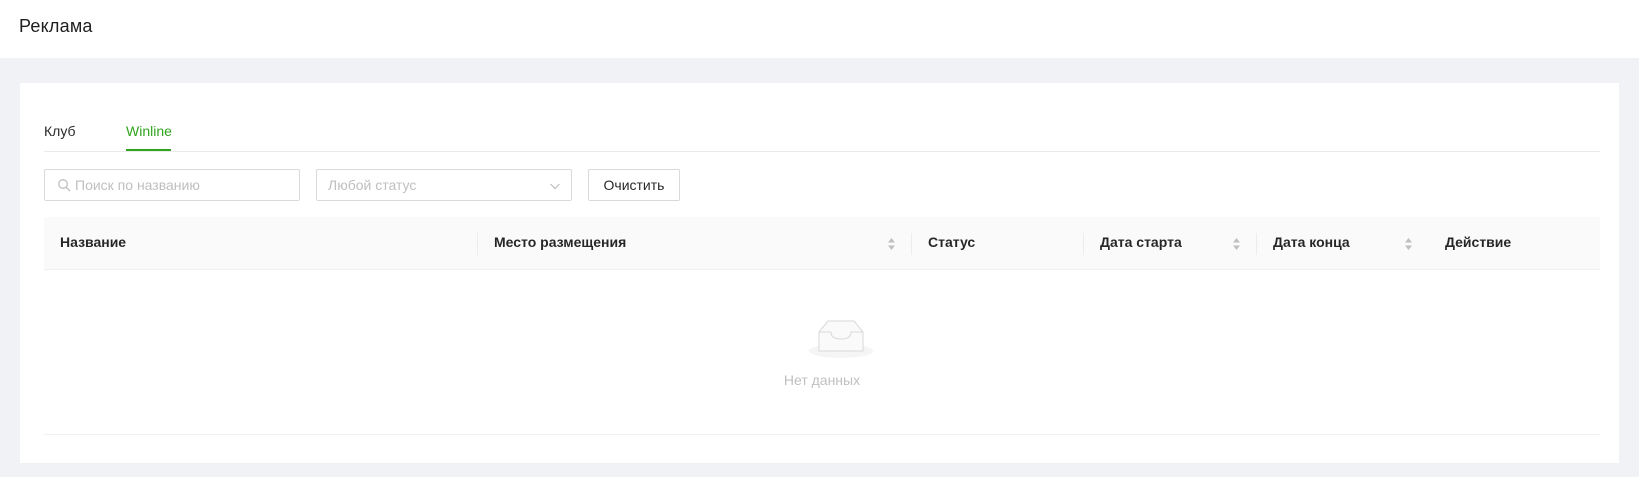  I want to click on column-header-label: Дата старта, so click(1141, 242).